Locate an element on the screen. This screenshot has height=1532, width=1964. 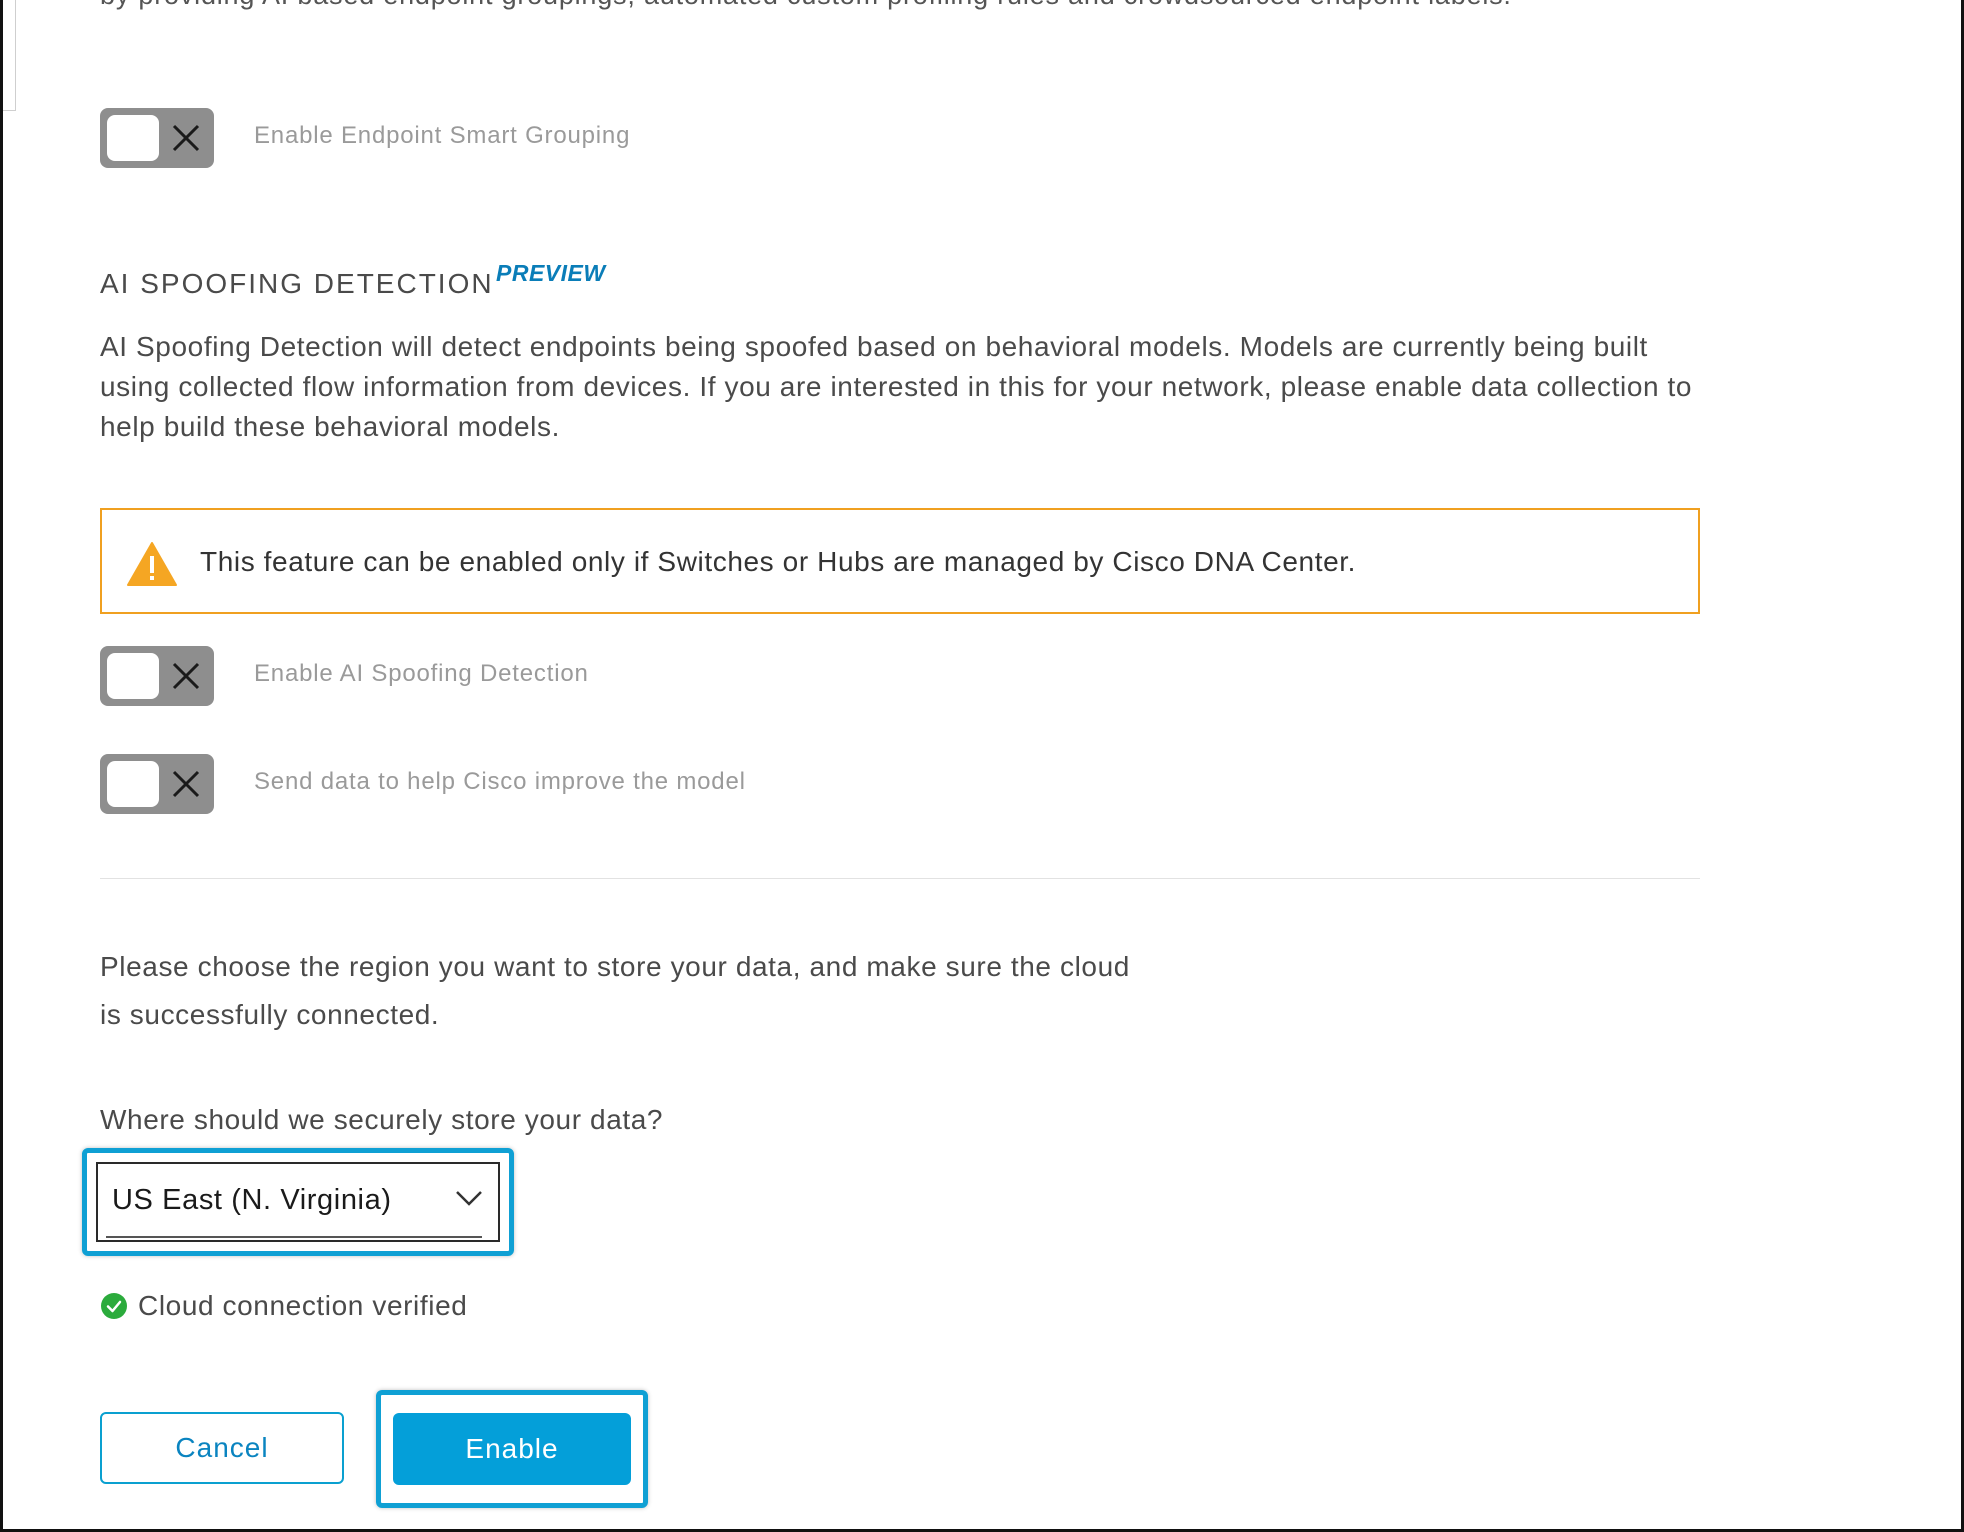
send-data-toggle is located at coordinates (157, 784).